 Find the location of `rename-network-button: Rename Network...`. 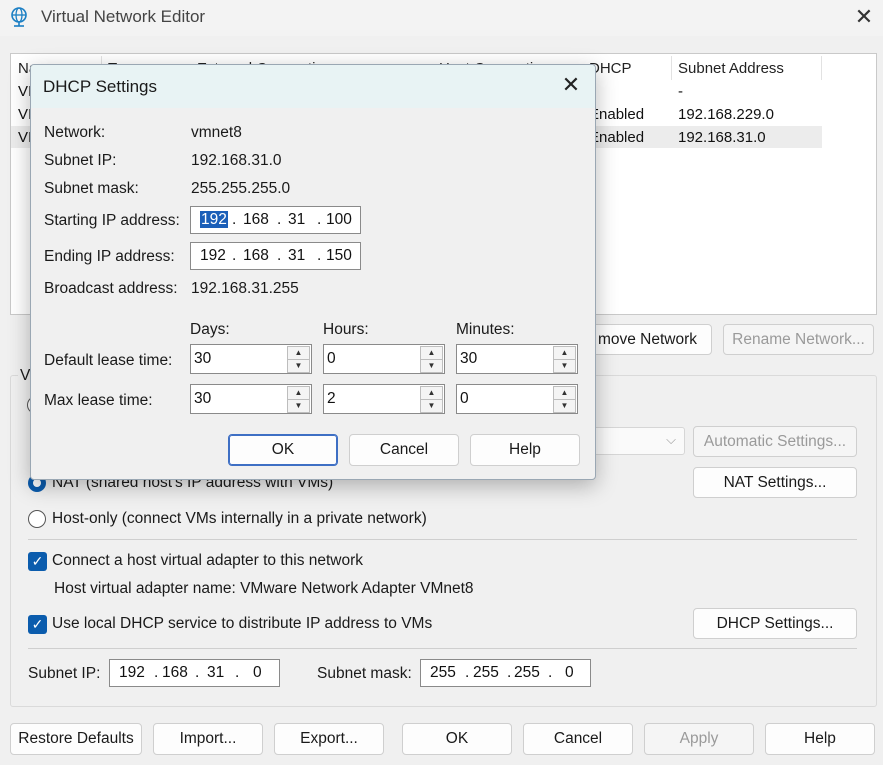

rename-network-button: Rename Network... is located at coordinates (798, 339).